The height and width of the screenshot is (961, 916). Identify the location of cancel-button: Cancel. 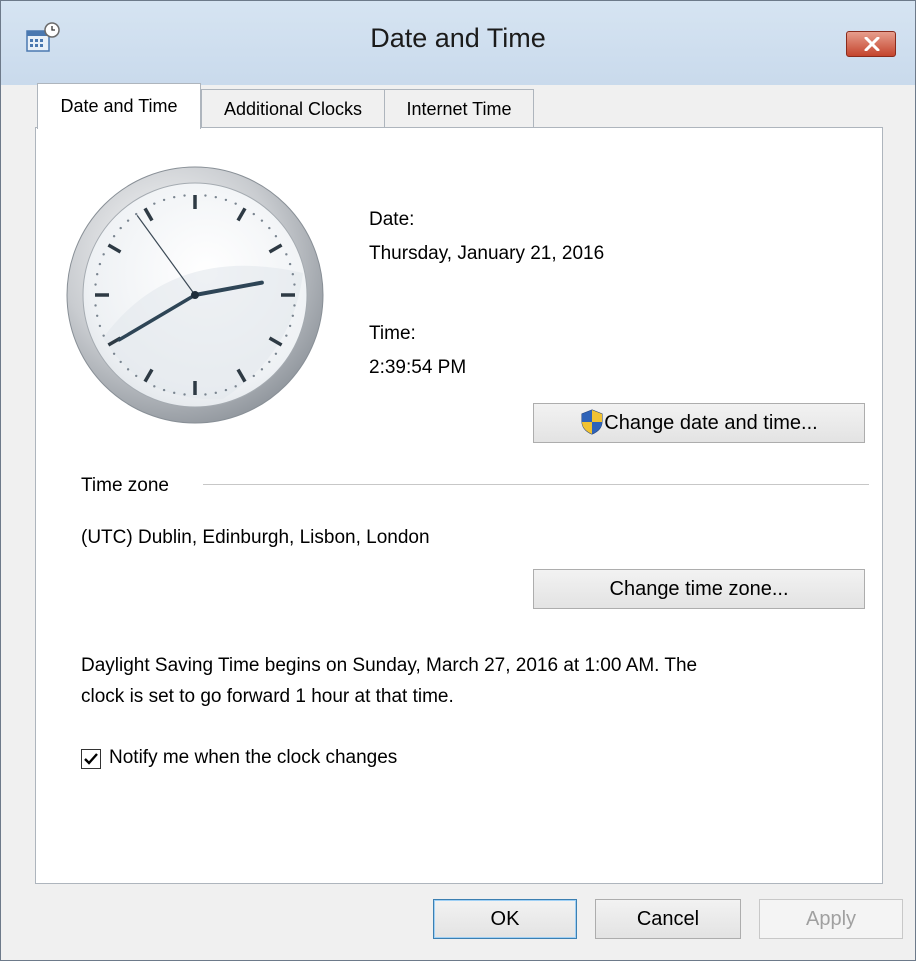
(668, 919).